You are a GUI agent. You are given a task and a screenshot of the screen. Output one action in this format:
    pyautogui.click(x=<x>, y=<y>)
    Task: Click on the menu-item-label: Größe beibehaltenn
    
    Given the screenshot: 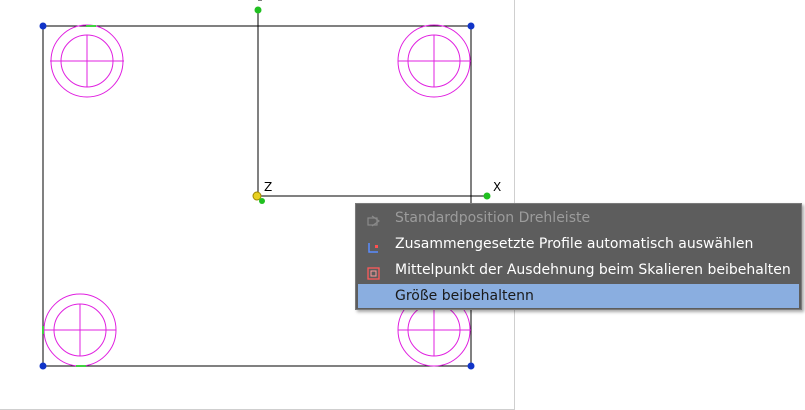 What is the action you would take?
    pyautogui.click(x=464, y=296)
    